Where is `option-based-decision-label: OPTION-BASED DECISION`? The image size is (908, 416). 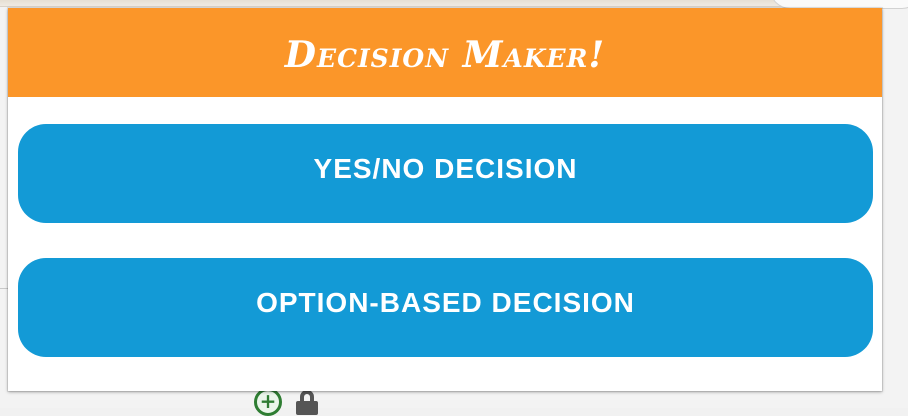 option-based-decision-label: OPTION-BASED DECISION is located at coordinates (445, 302).